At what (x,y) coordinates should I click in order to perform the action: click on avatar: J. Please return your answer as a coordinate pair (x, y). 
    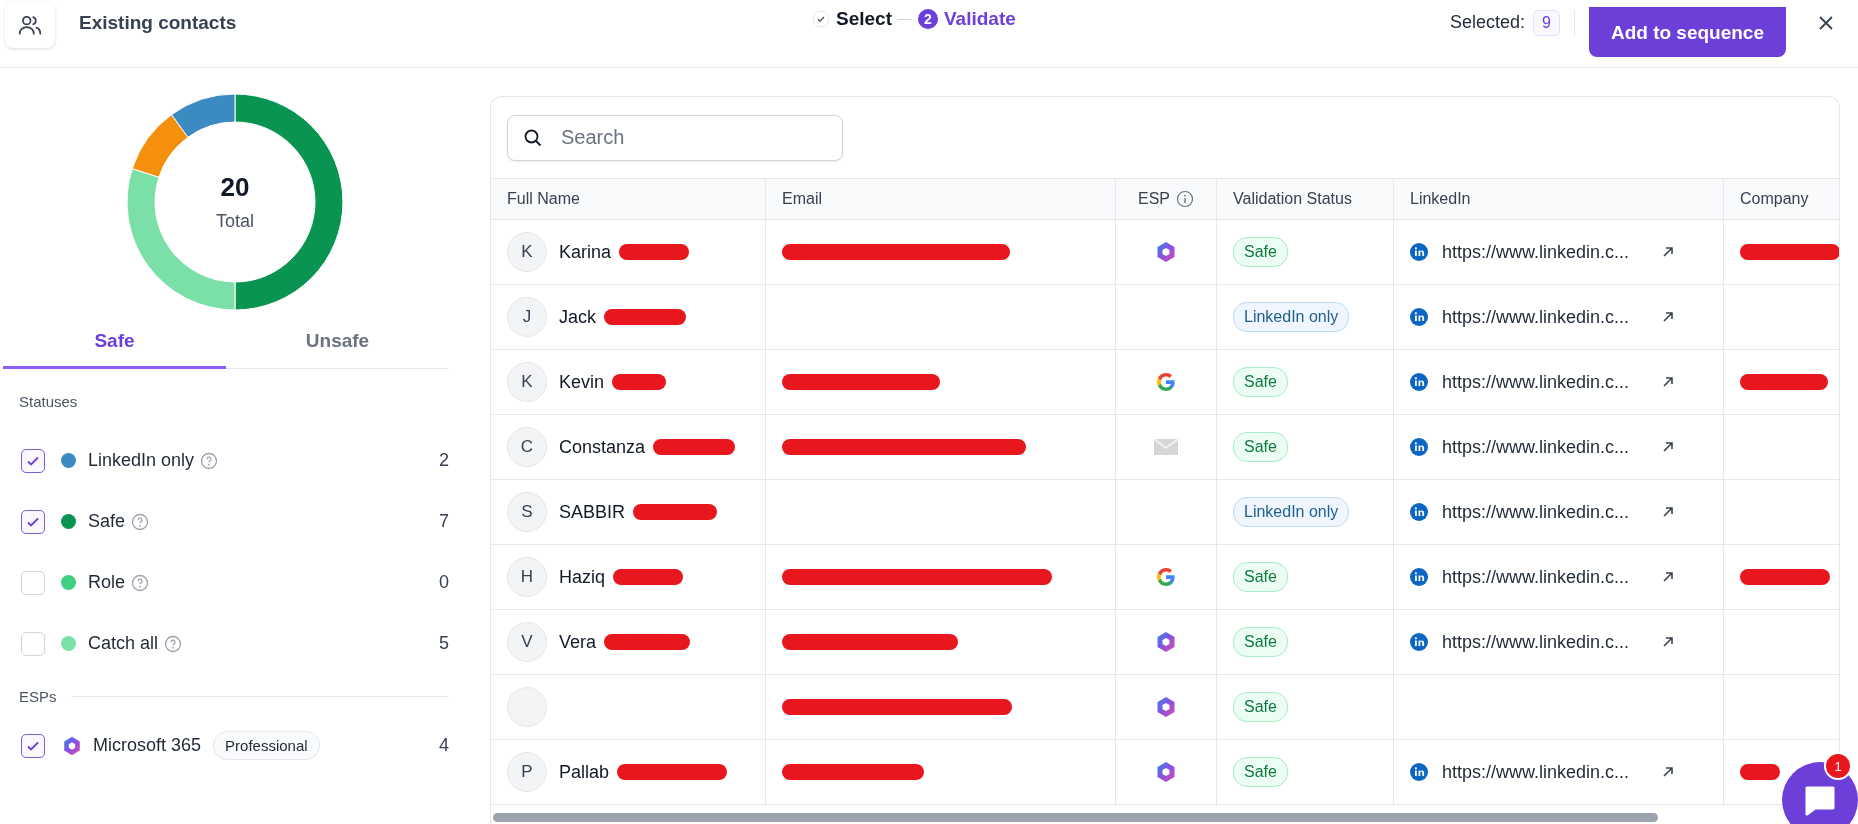
    Looking at the image, I should click on (527, 317).